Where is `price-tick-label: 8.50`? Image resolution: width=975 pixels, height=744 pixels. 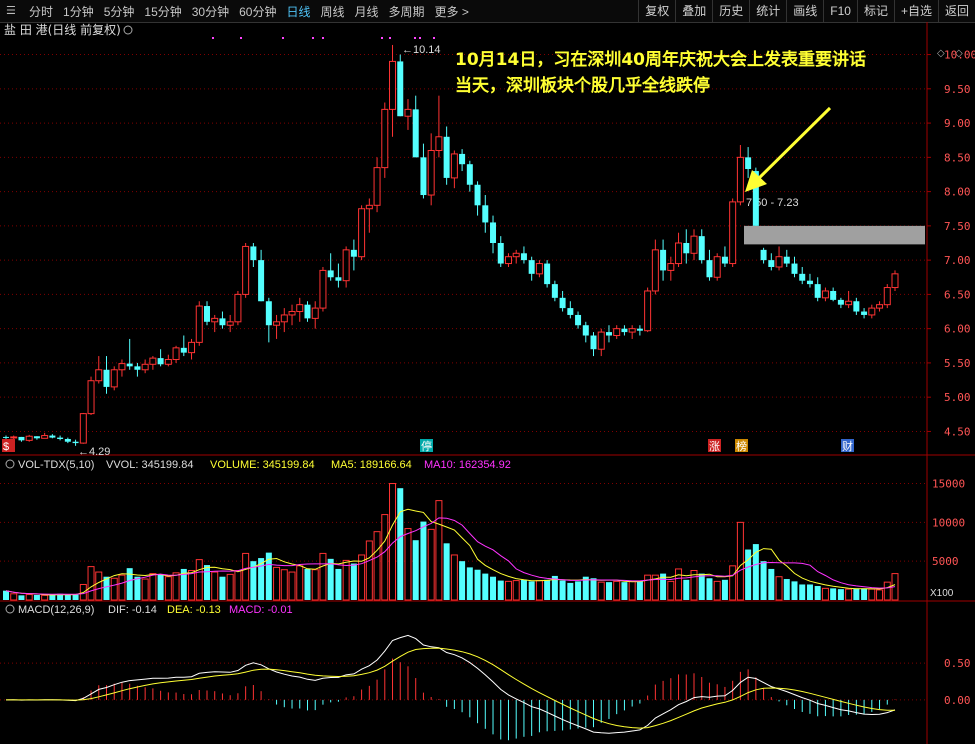 price-tick-label: 8.50 is located at coordinates (957, 157).